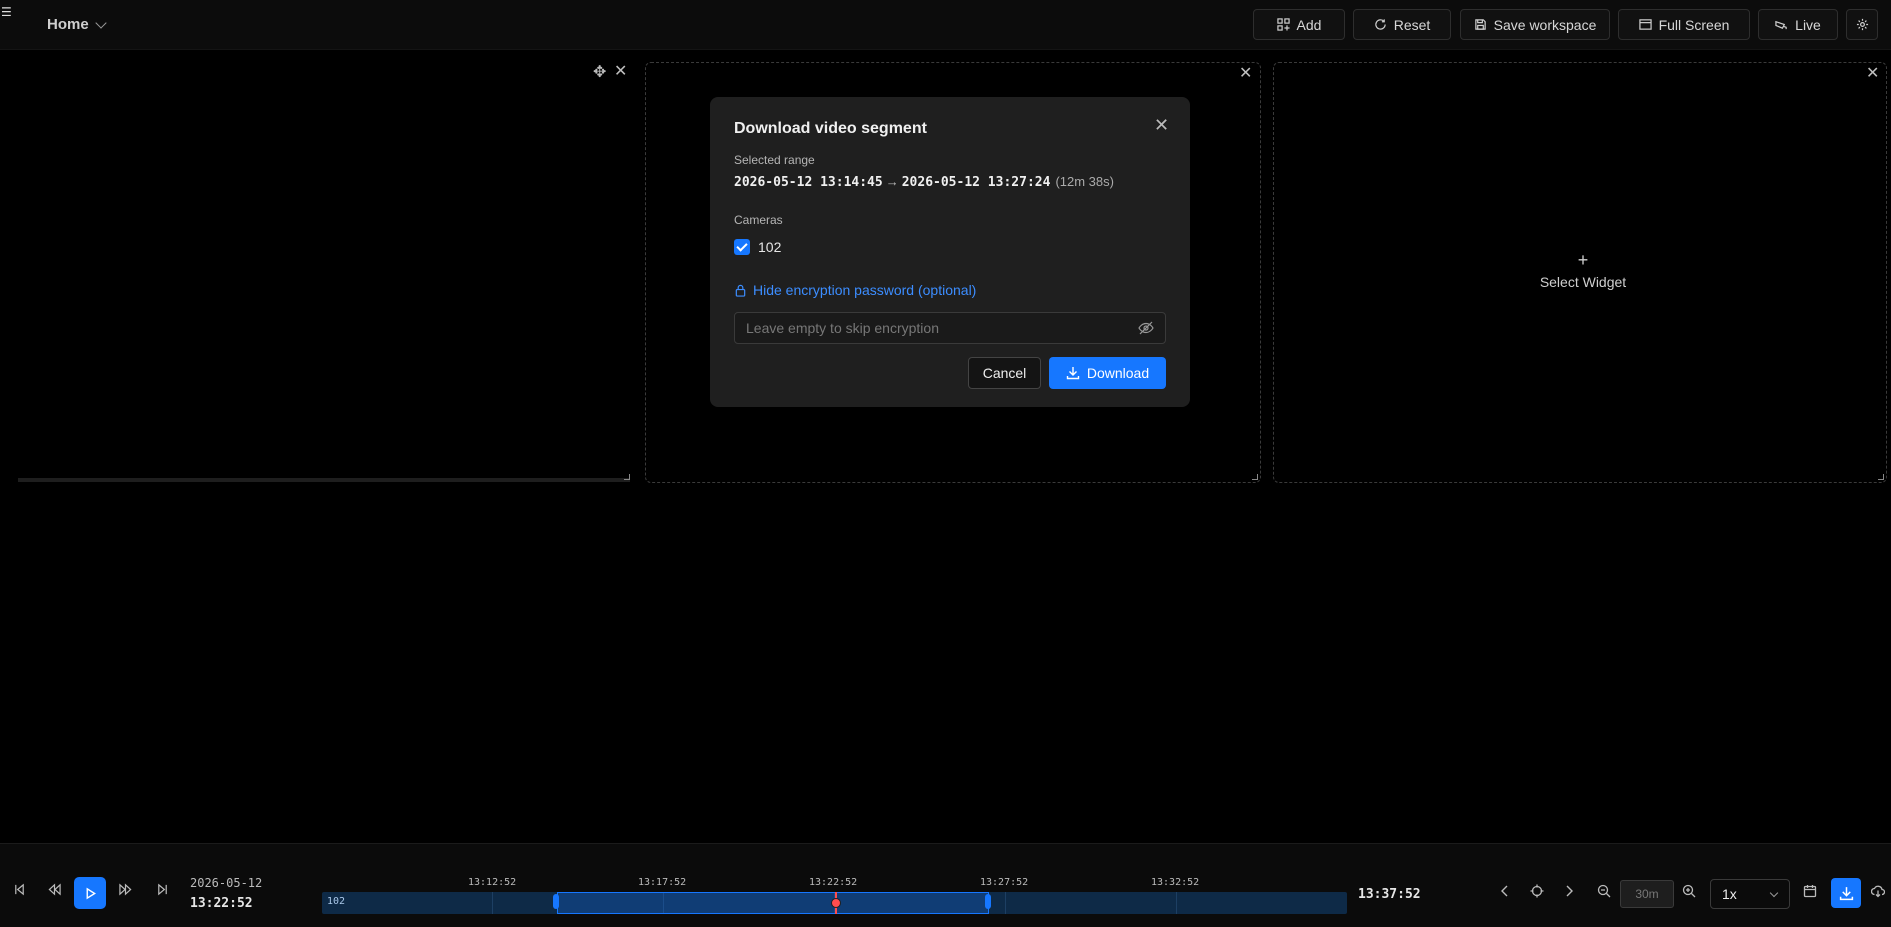 This screenshot has width=1891, height=927. I want to click on select-widget-label: Select Widget, so click(1583, 282).